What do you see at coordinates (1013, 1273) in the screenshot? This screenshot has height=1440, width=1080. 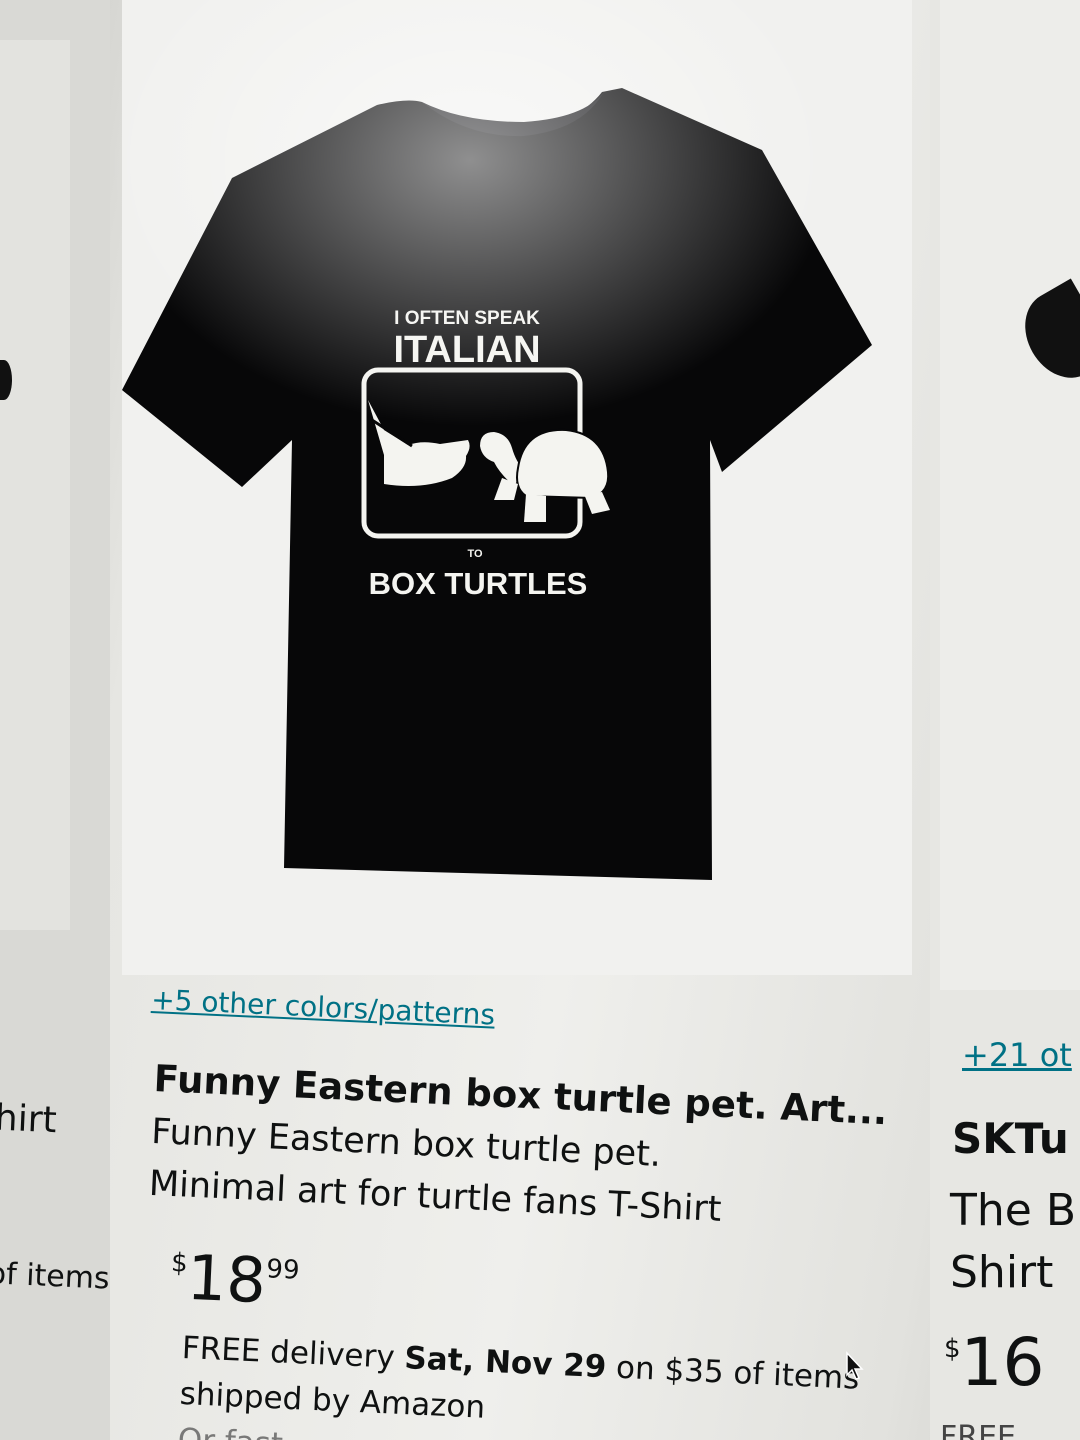 I see `product-subtitle-right-line2: Shirt` at bounding box center [1013, 1273].